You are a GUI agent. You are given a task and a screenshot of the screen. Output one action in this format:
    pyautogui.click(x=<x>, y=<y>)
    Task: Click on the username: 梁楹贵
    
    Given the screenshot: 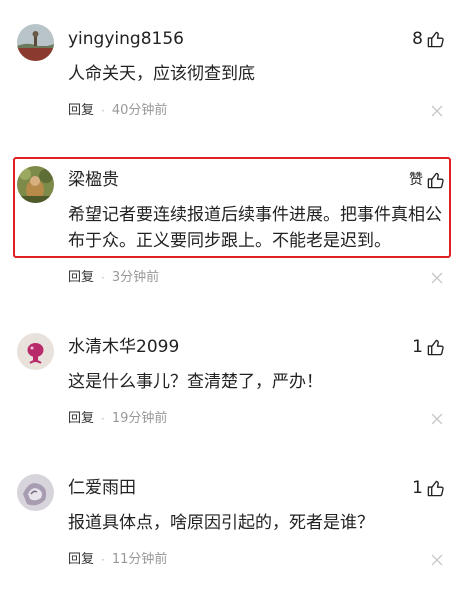 What is the action you would take?
    pyautogui.click(x=93, y=180)
    